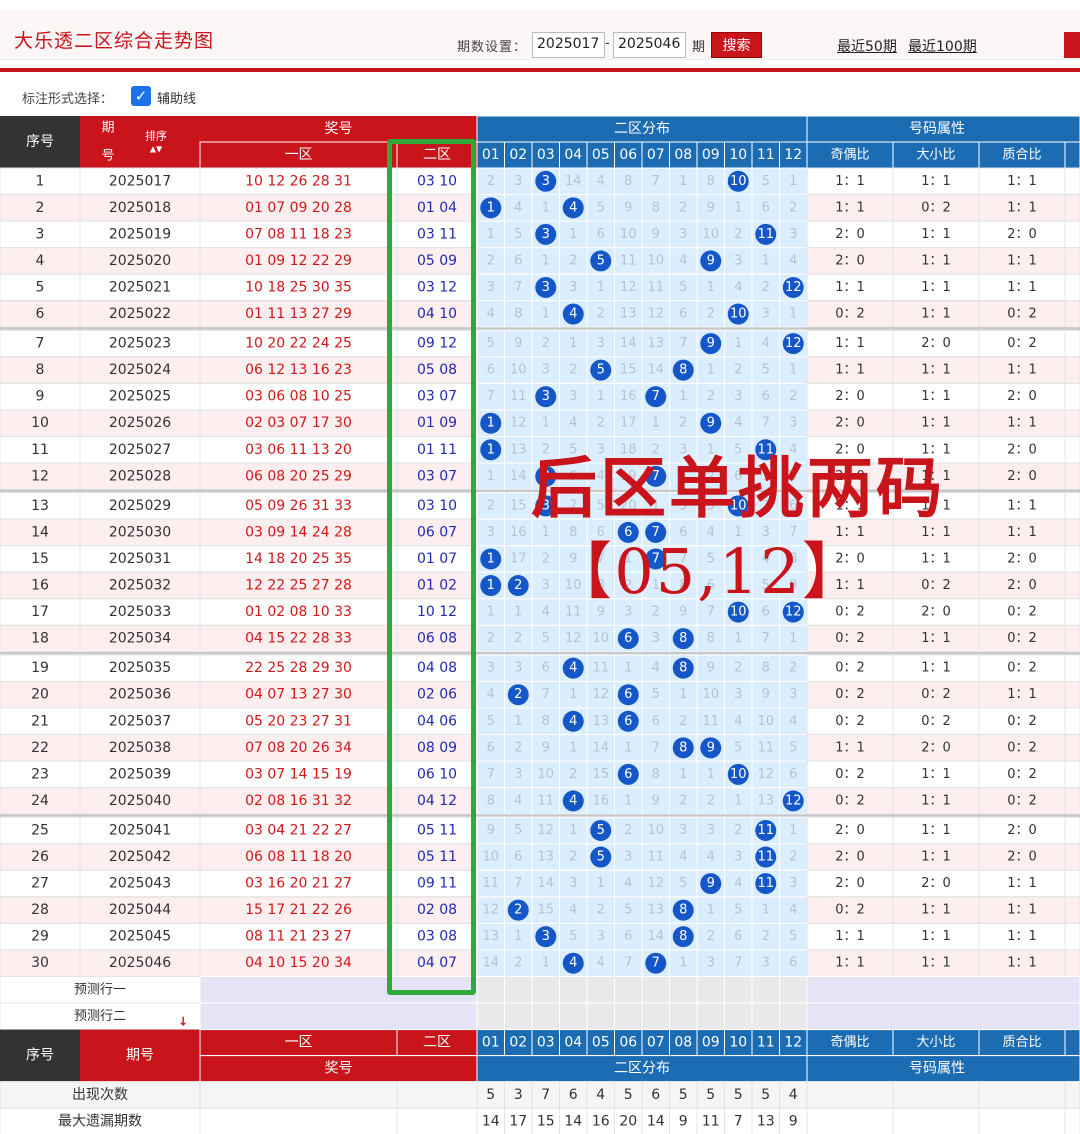 This screenshot has width=1080, height=1134. I want to click on search-button: 搜索, so click(736, 45).